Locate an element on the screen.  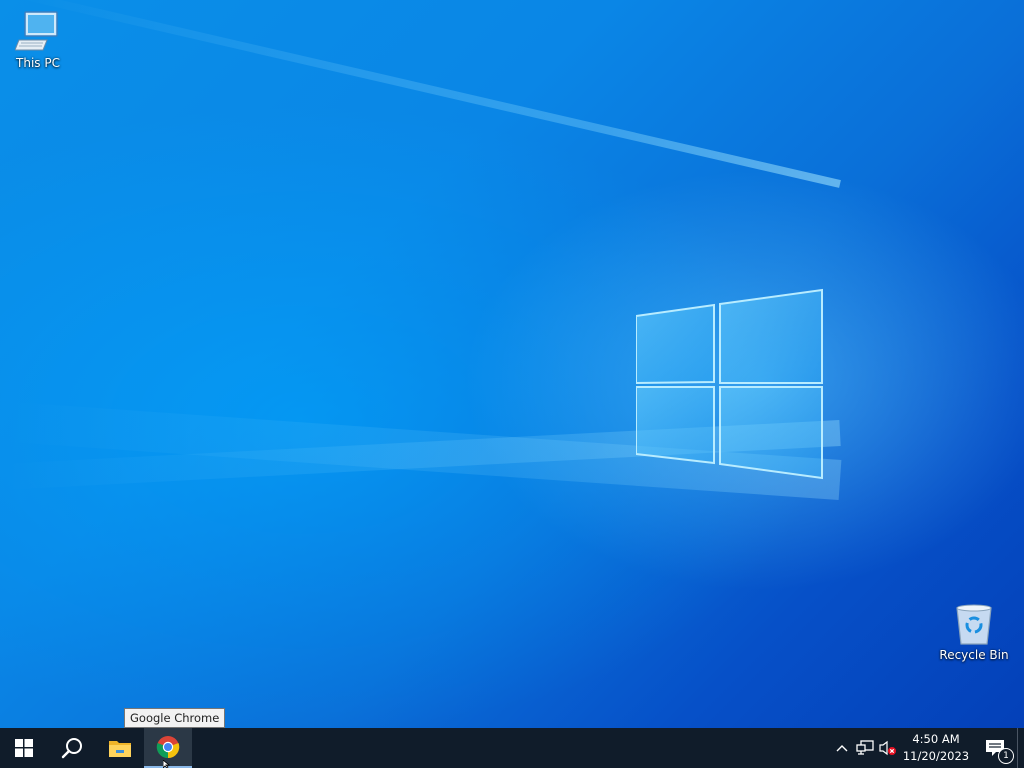
search-icon is located at coordinates (71, 748).